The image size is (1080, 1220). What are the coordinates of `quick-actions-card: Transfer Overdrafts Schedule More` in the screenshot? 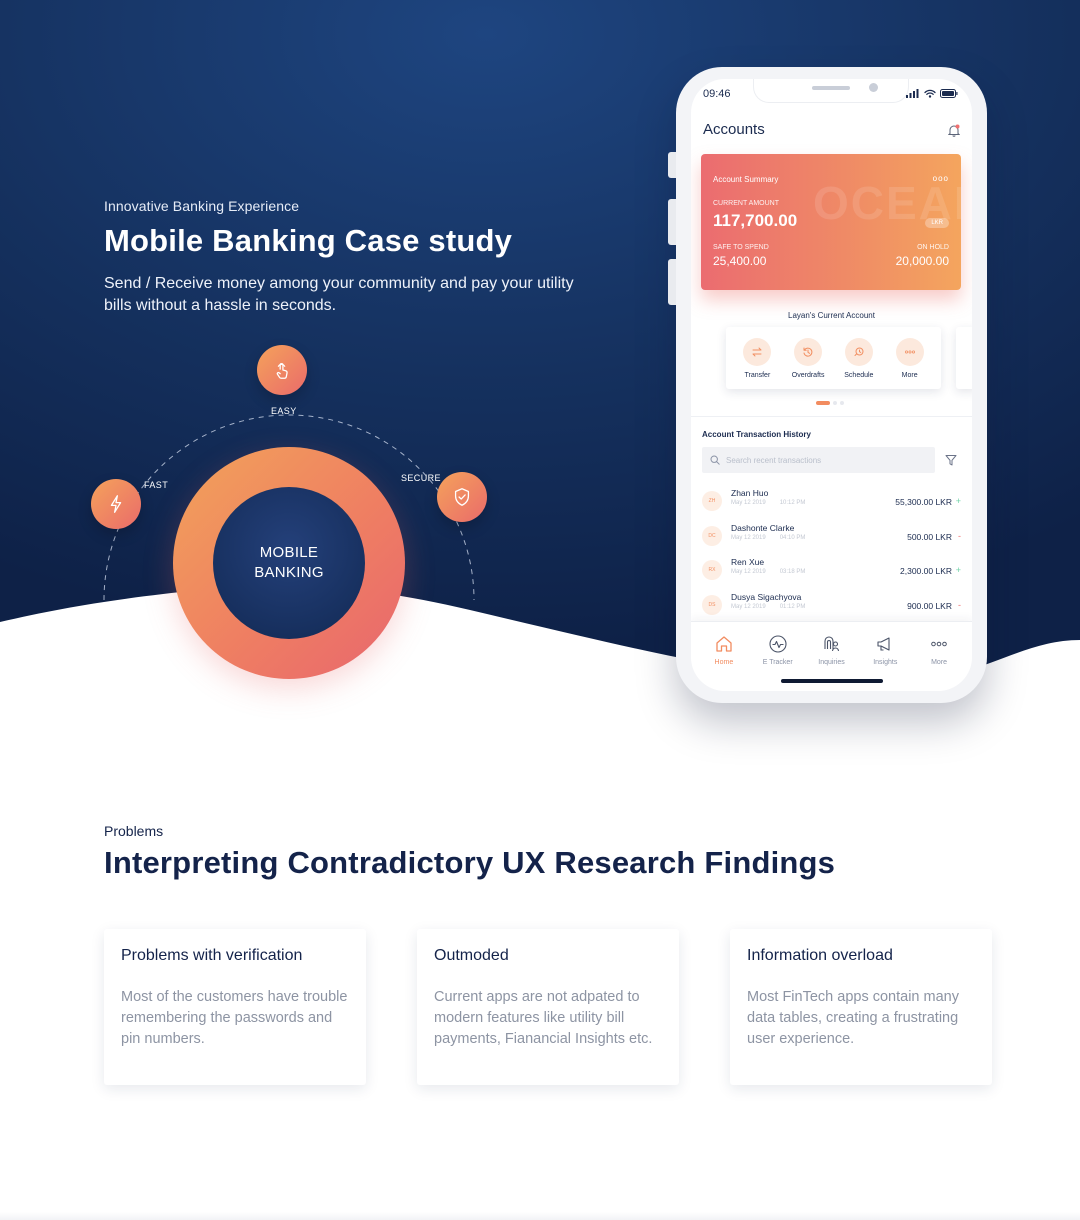 It's located at (833, 358).